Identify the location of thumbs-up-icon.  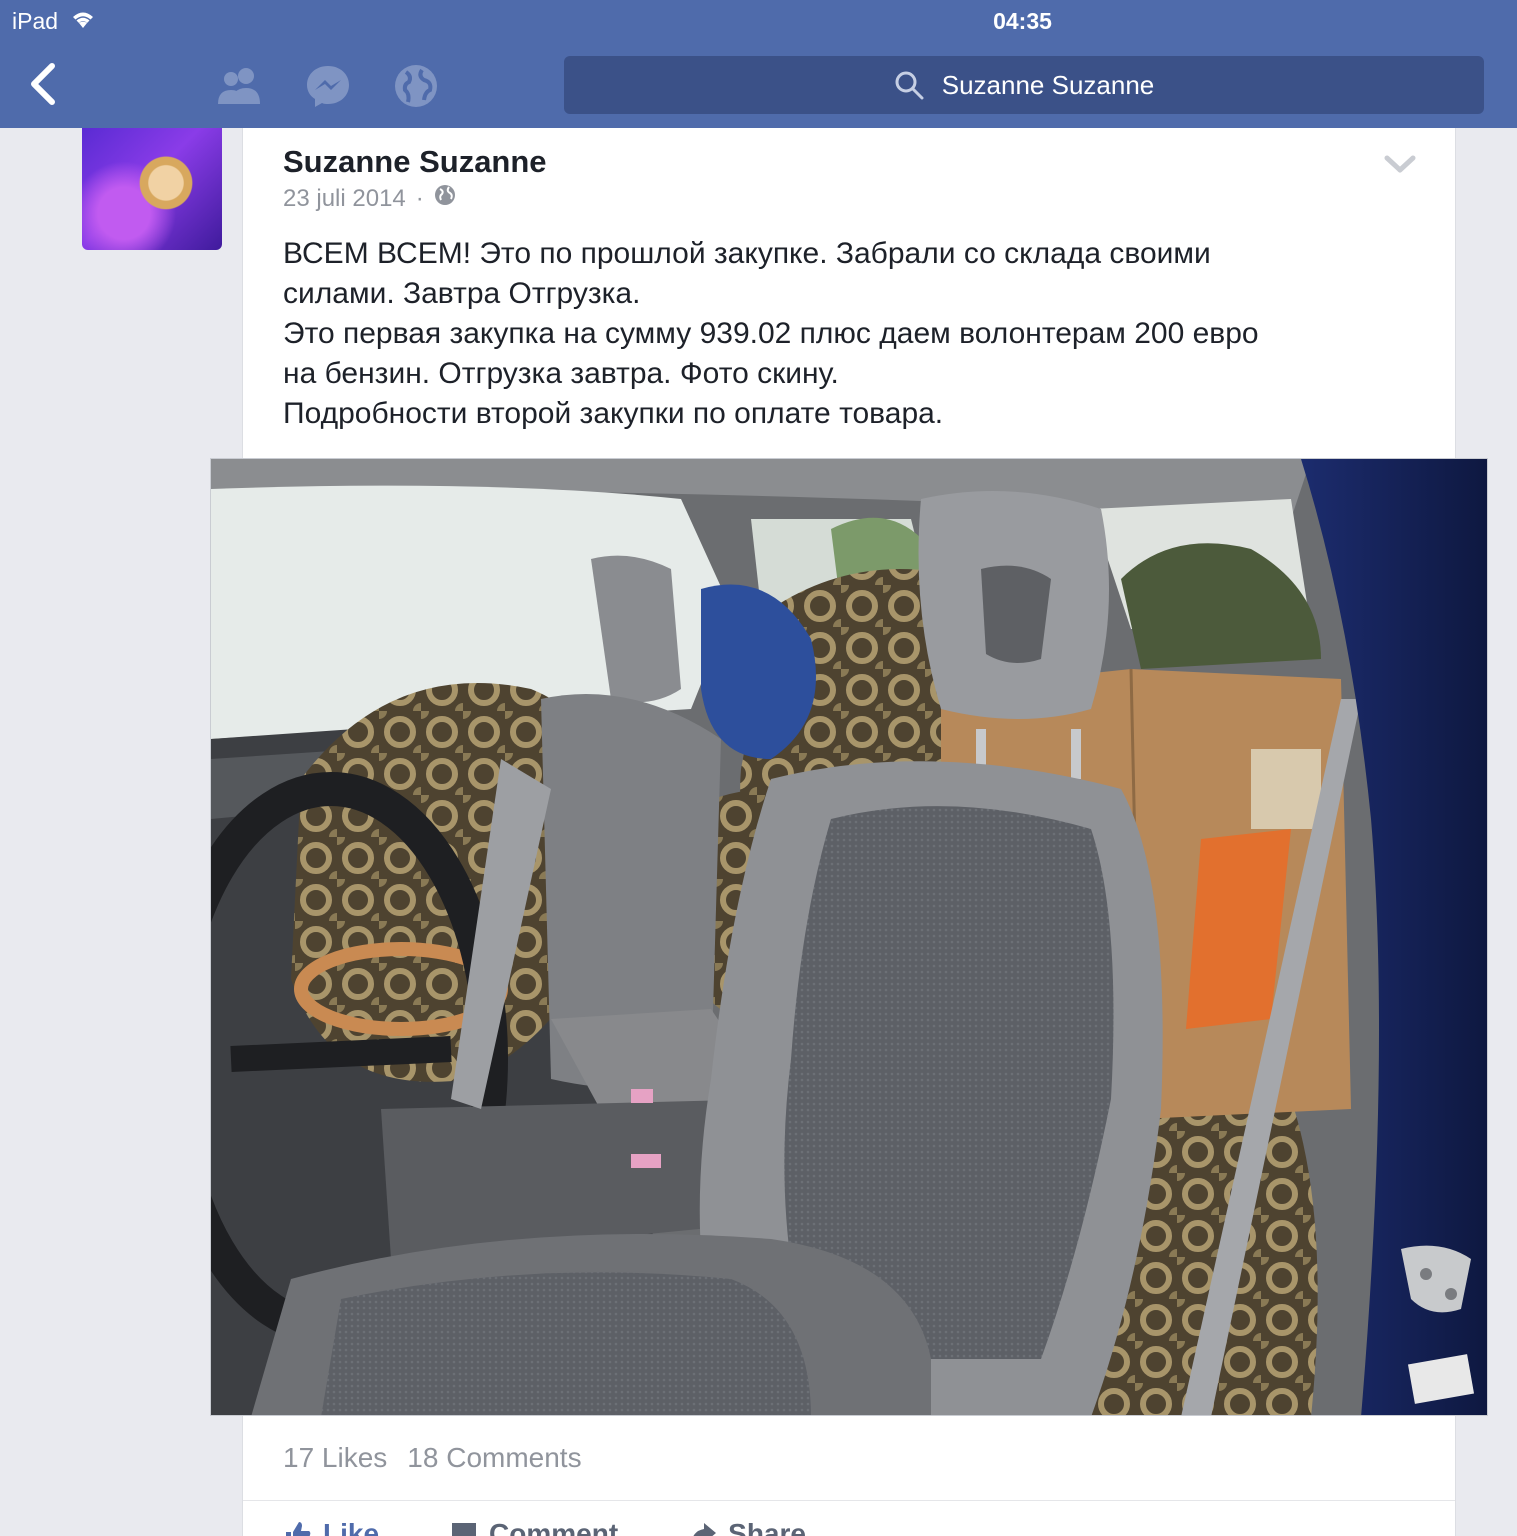
(298, 1529).